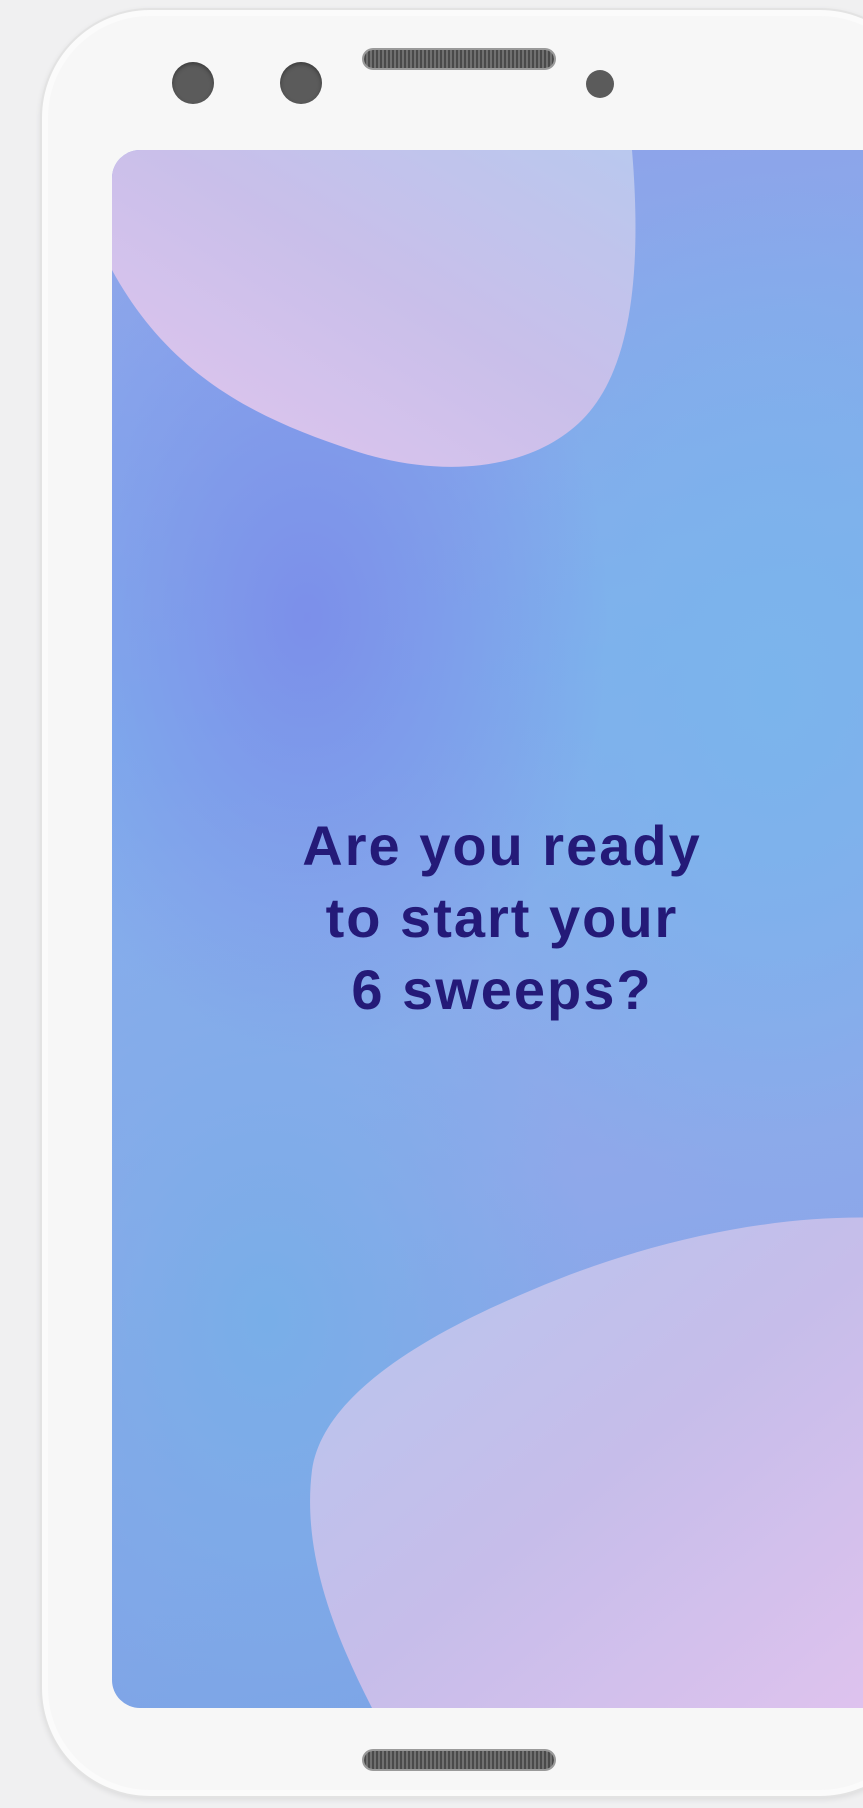 This screenshot has height=1808, width=863. I want to click on prompt-line: 6 sweeps?, so click(502, 989).